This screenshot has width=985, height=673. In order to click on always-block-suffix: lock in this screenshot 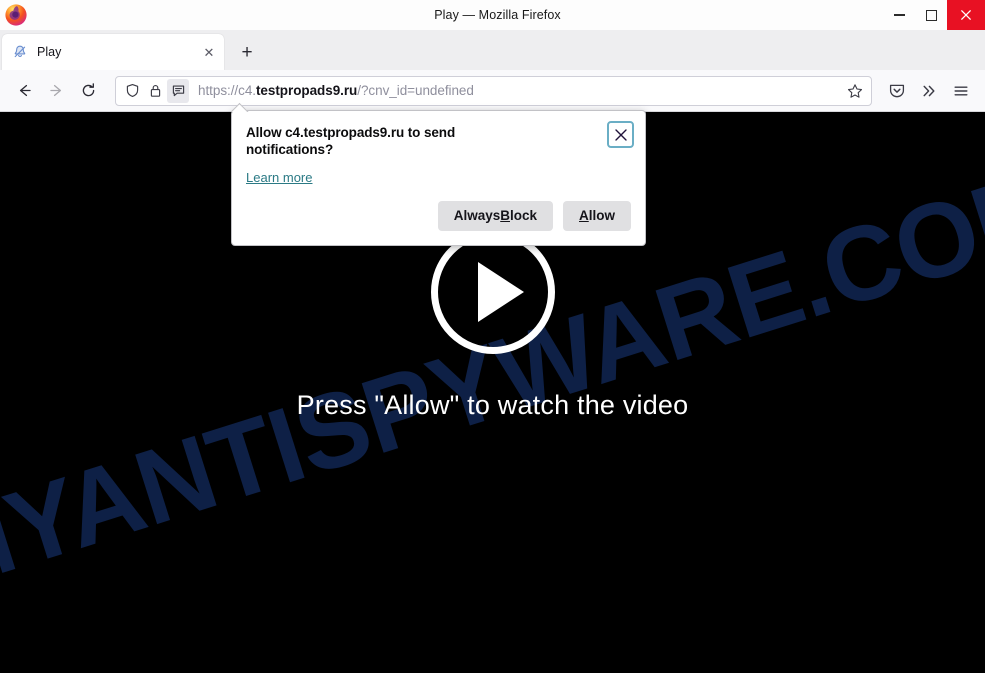, I will do `click(523, 216)`.